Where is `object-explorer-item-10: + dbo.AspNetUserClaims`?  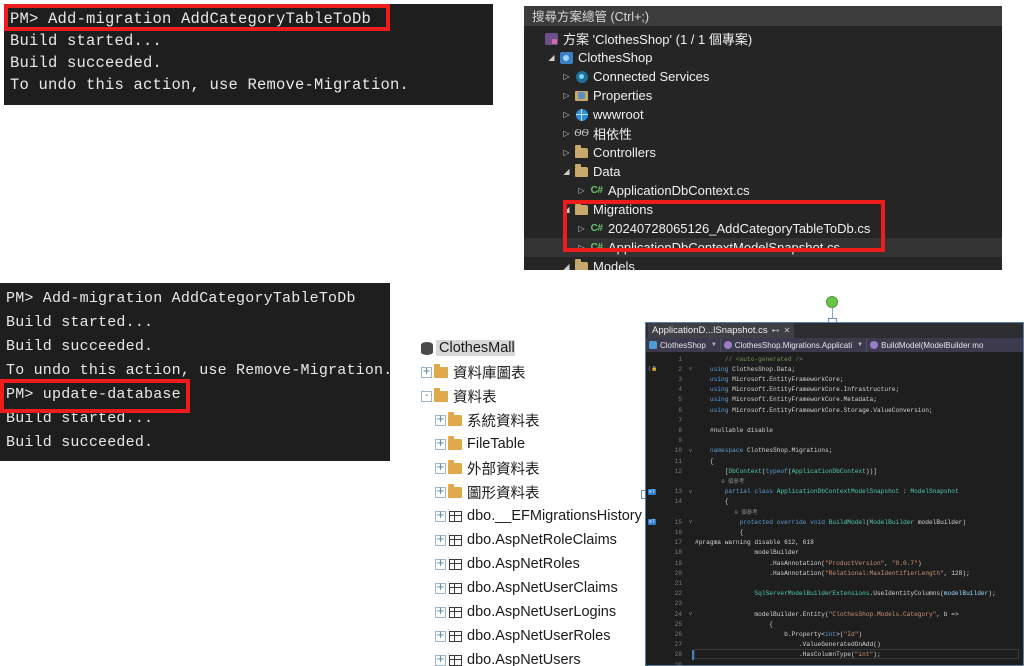
object-explorer-item-10: + dbo.AspNetUserClaims is located at coordinates (526, 588).